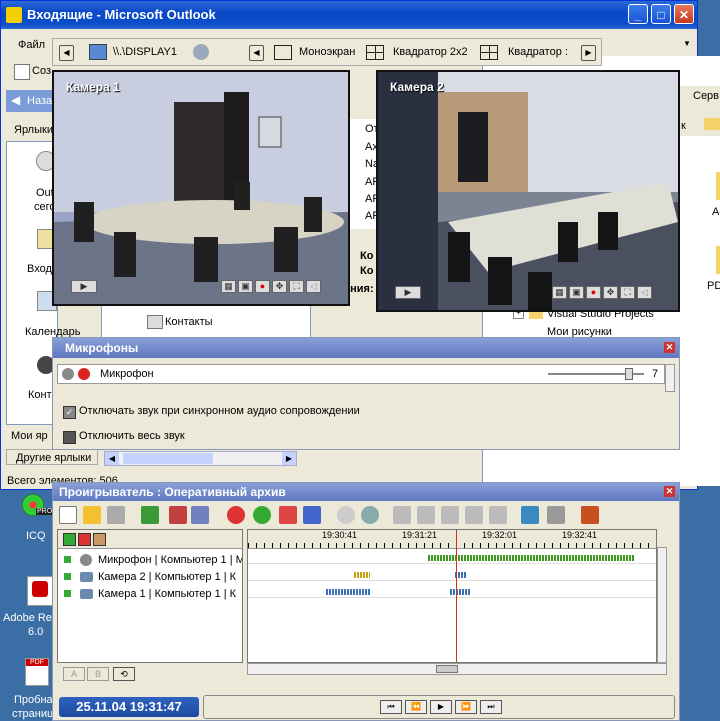  I want to click on tools-icon, so click(590, 515).